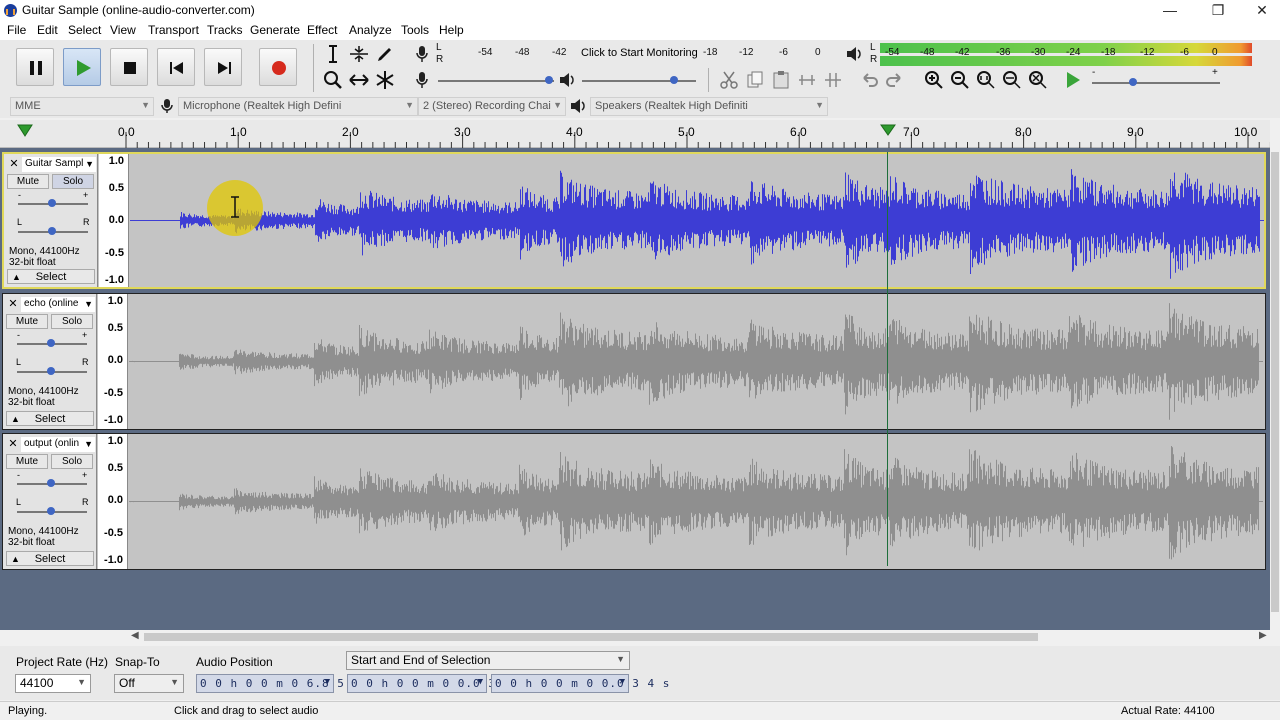 The width and height of the screenshot is (1280, 720). What do you see at coordinates (674, 80) in the screenshot?
I see `playback-volume-knob` at bounding box center [674, 80].